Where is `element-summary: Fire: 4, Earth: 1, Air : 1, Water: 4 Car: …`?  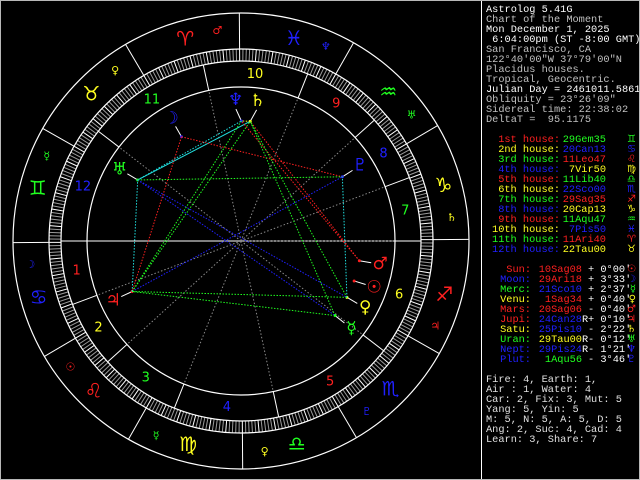
element-summary: Fire: 4, Earth: 1, Air : 1, Water: 4 Car: … is located at coordinates (554, 410).